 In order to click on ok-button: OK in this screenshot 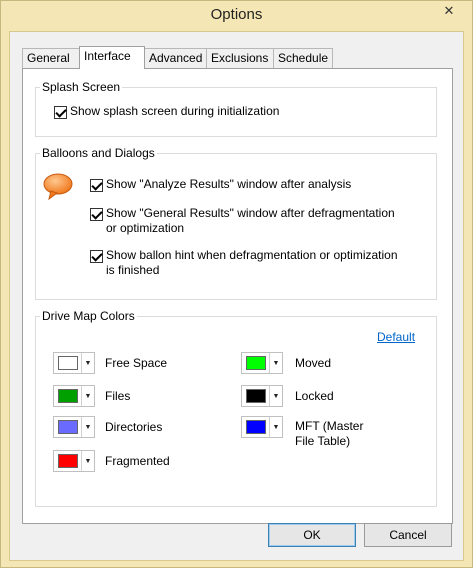, I will do `click(312, 535)`.